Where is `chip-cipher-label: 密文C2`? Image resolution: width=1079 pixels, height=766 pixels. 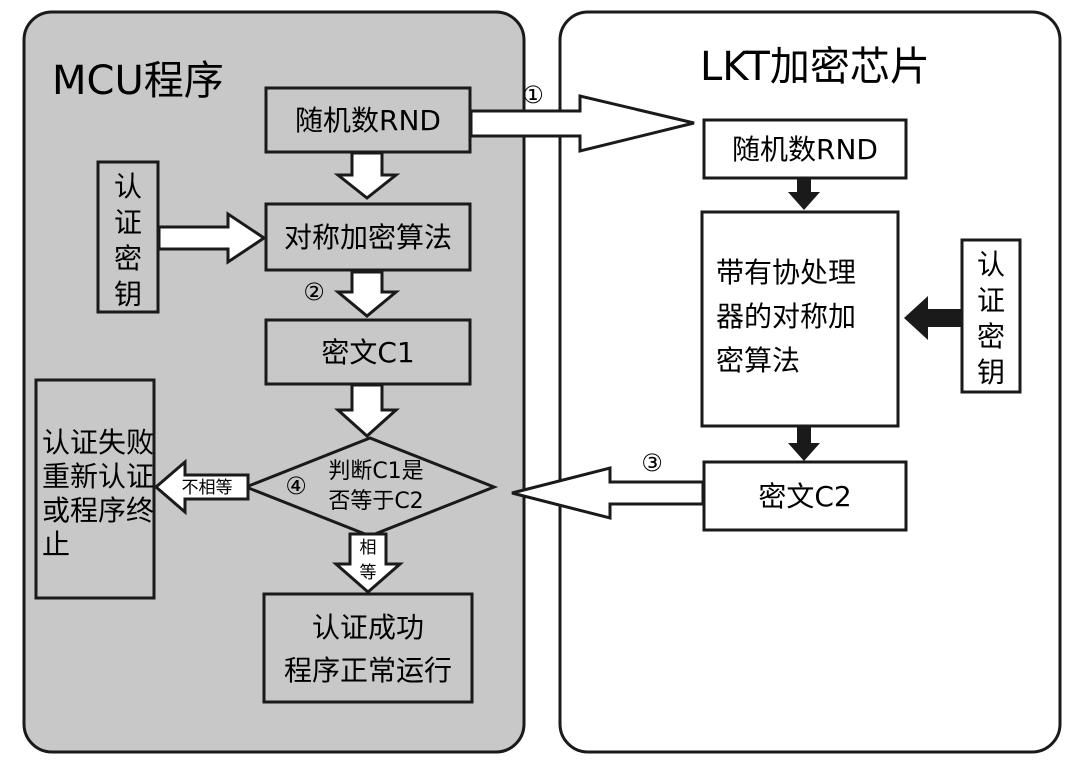
chip-cipher-label: 密文C2 is located at coordinates (804, 496).